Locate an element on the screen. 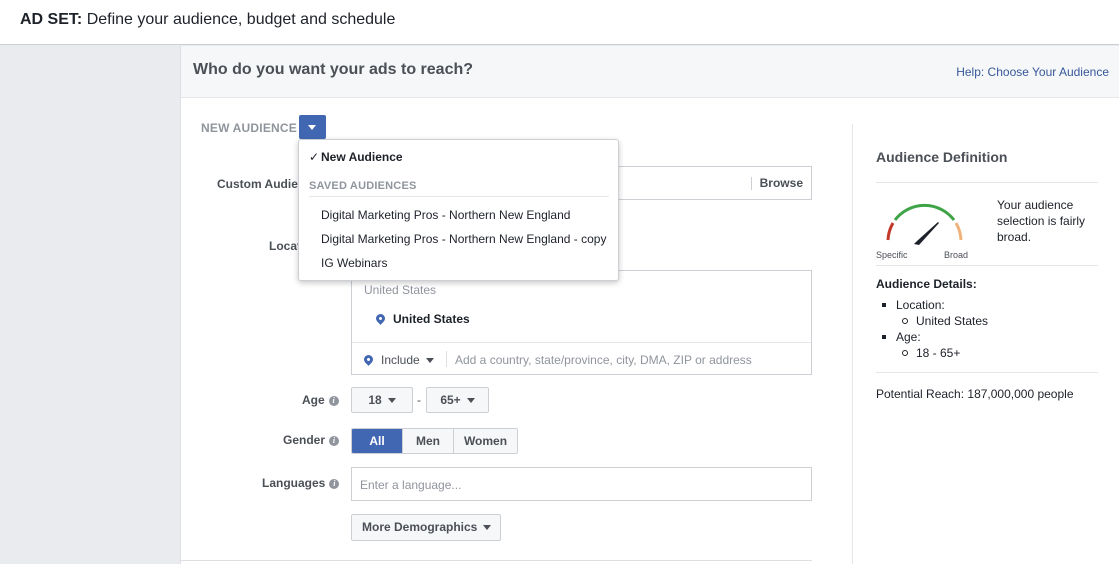 The width and height of the screenshot is (1119, 564). more-demographics-button: More Demographics is located at coordinates (426, 527).